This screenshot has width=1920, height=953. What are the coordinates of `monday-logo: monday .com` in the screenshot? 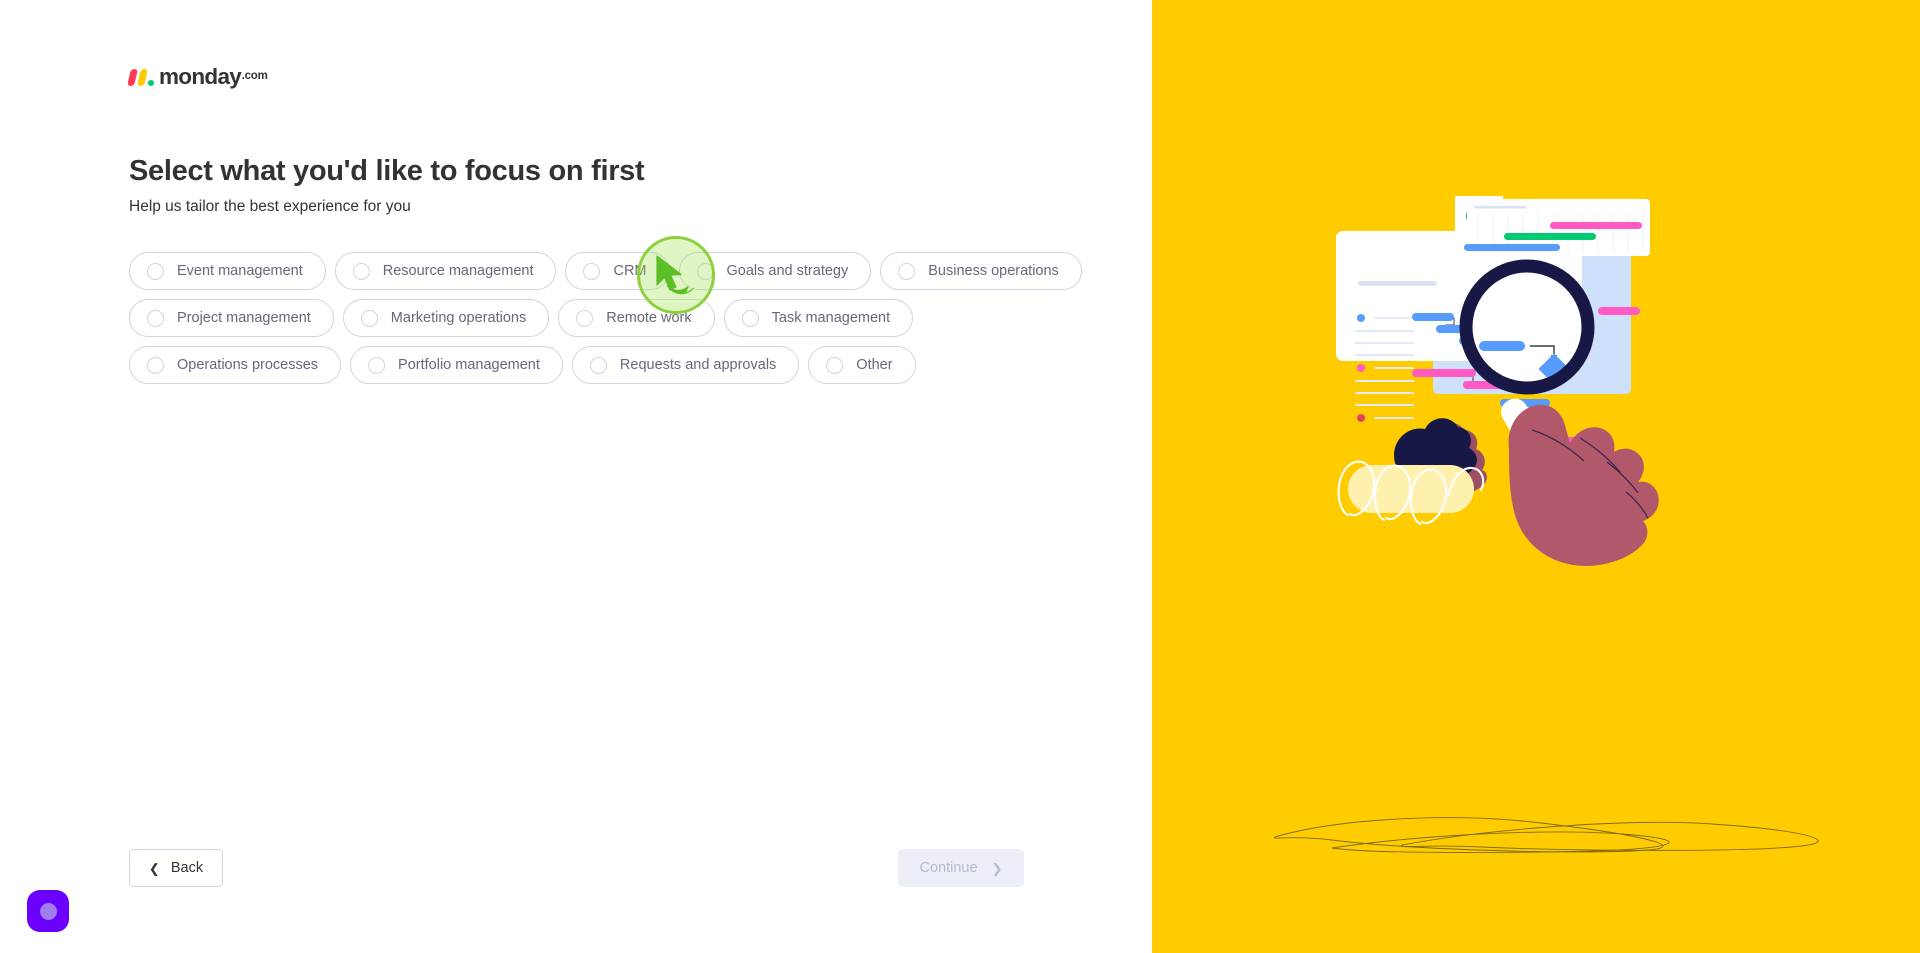 It's located at (197, 75).